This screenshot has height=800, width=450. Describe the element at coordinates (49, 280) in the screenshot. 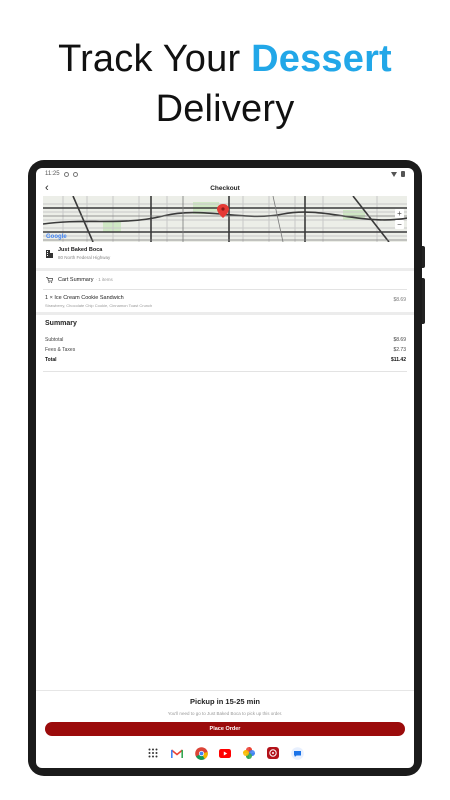

I see `cart-icon` at that location.